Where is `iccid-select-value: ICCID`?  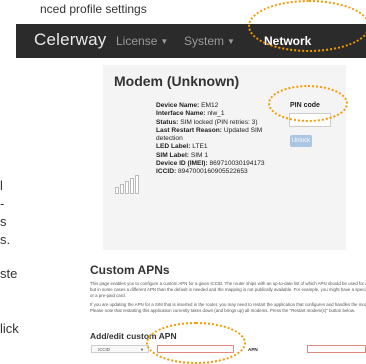
iccid-select-value: ICCID is located at coordinates (104, 349).